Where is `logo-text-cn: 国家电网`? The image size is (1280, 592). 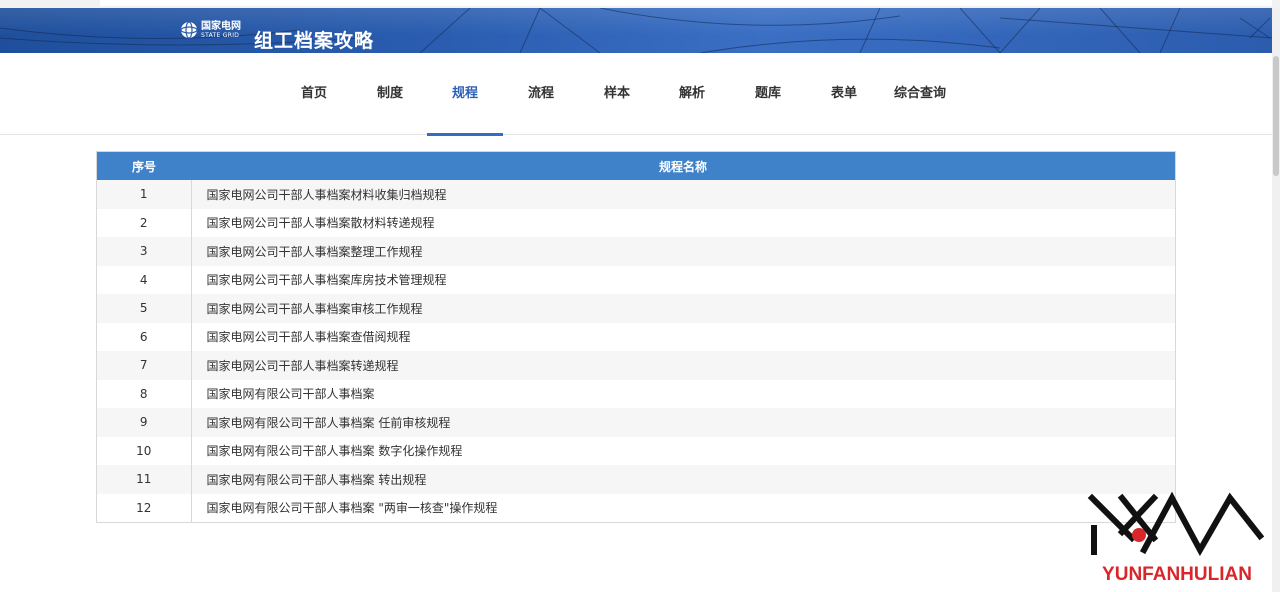 logo-text-cn: 国家电网 is located at coordinates (221, 26).